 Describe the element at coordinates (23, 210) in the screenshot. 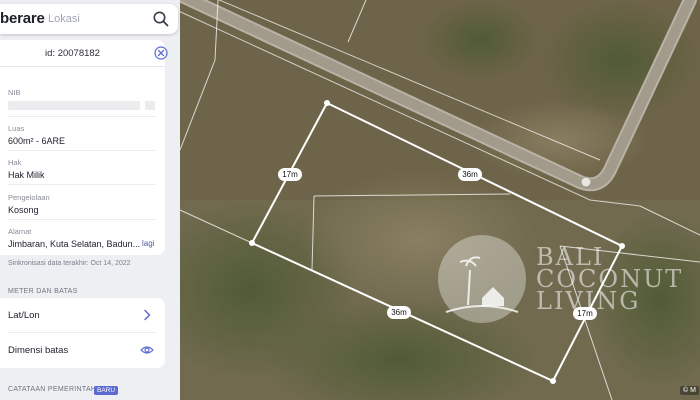

I see `field-value: Kosong` at that location.